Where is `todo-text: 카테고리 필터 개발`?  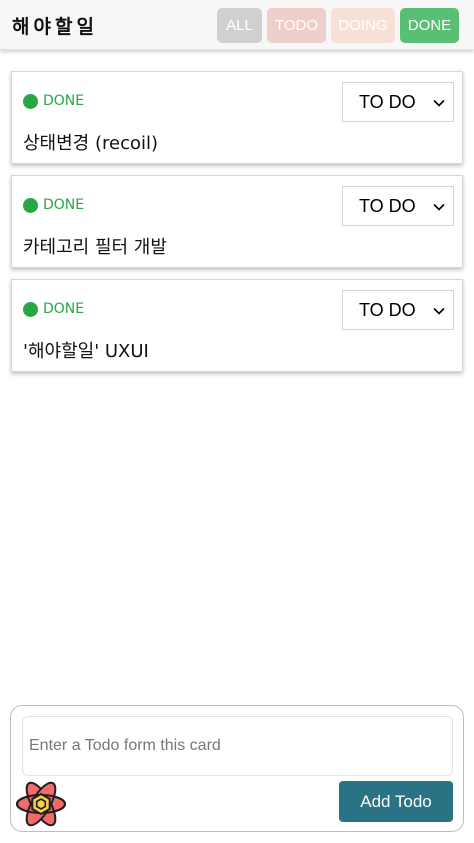 todo-text: 카테고리 필터 개발 is located at coordinates (95, 247).